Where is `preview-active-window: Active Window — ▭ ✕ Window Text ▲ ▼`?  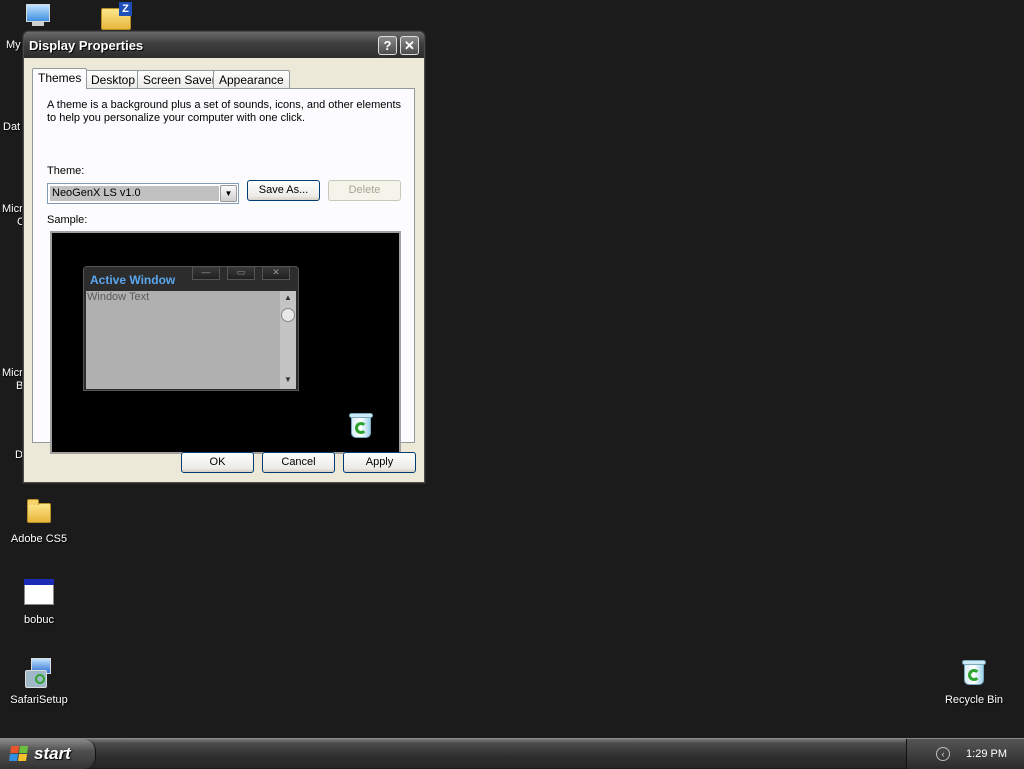 preview-active-window: Active Window — ▭ ✕ Window Text ▲ ▼ is located at coordinates (191, 328).